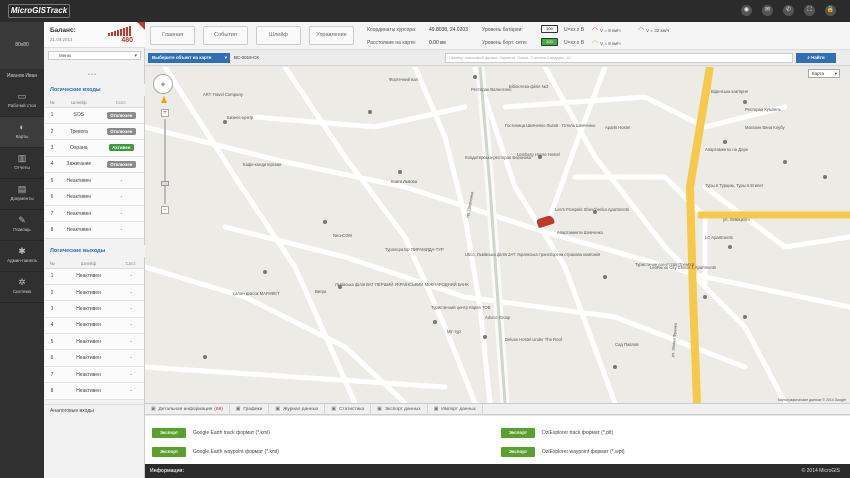 This screenshot has width=850, height=478. Describe the element at coordinates (165, 183) in the screenshot. I see `zoom-slider-knob` at that location.